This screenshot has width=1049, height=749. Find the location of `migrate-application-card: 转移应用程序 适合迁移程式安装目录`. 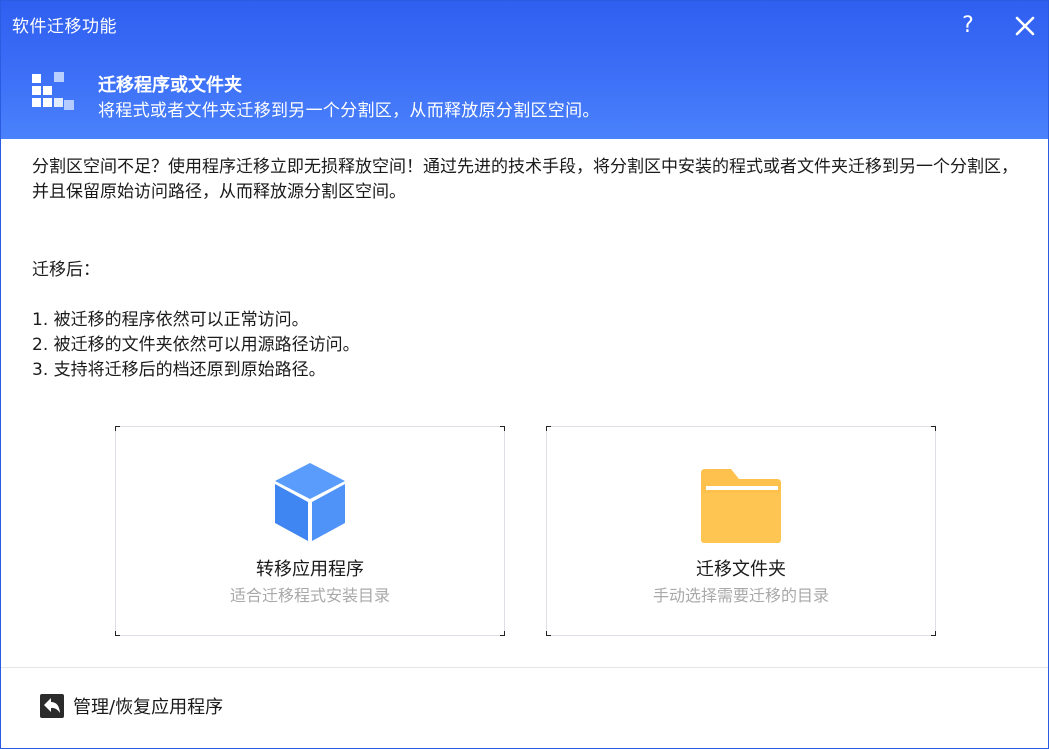

migrate-application-card: 转移应用程序 适合迁移程式安装目录 is located at coordinates (310, 531).